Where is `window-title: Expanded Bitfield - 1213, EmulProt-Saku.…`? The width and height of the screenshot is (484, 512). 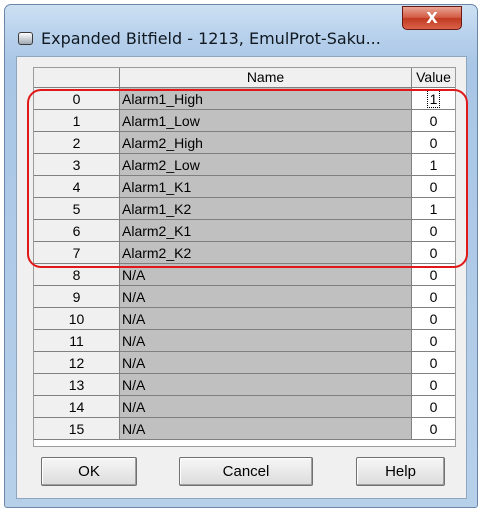 window-title: Expanded Bitfield - 1213, EmulProt-Saku.… is located at coordinates (211, 38).